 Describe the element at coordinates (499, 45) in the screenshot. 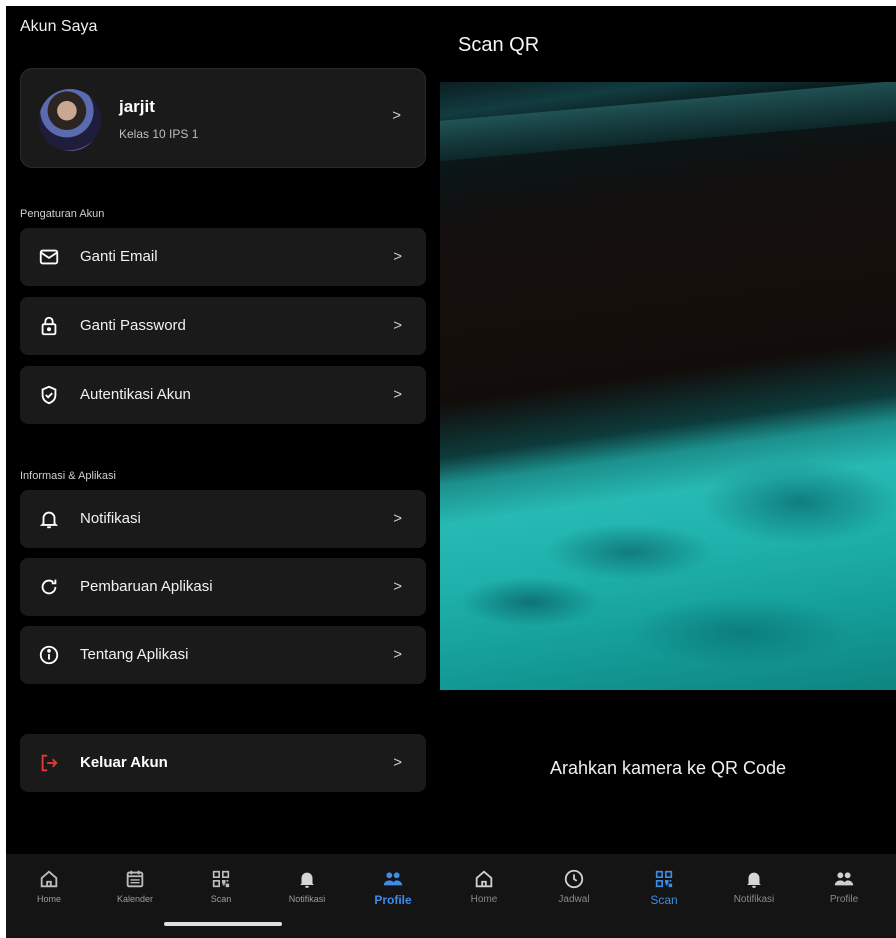

I see `page-title: Scan QR` at that location.